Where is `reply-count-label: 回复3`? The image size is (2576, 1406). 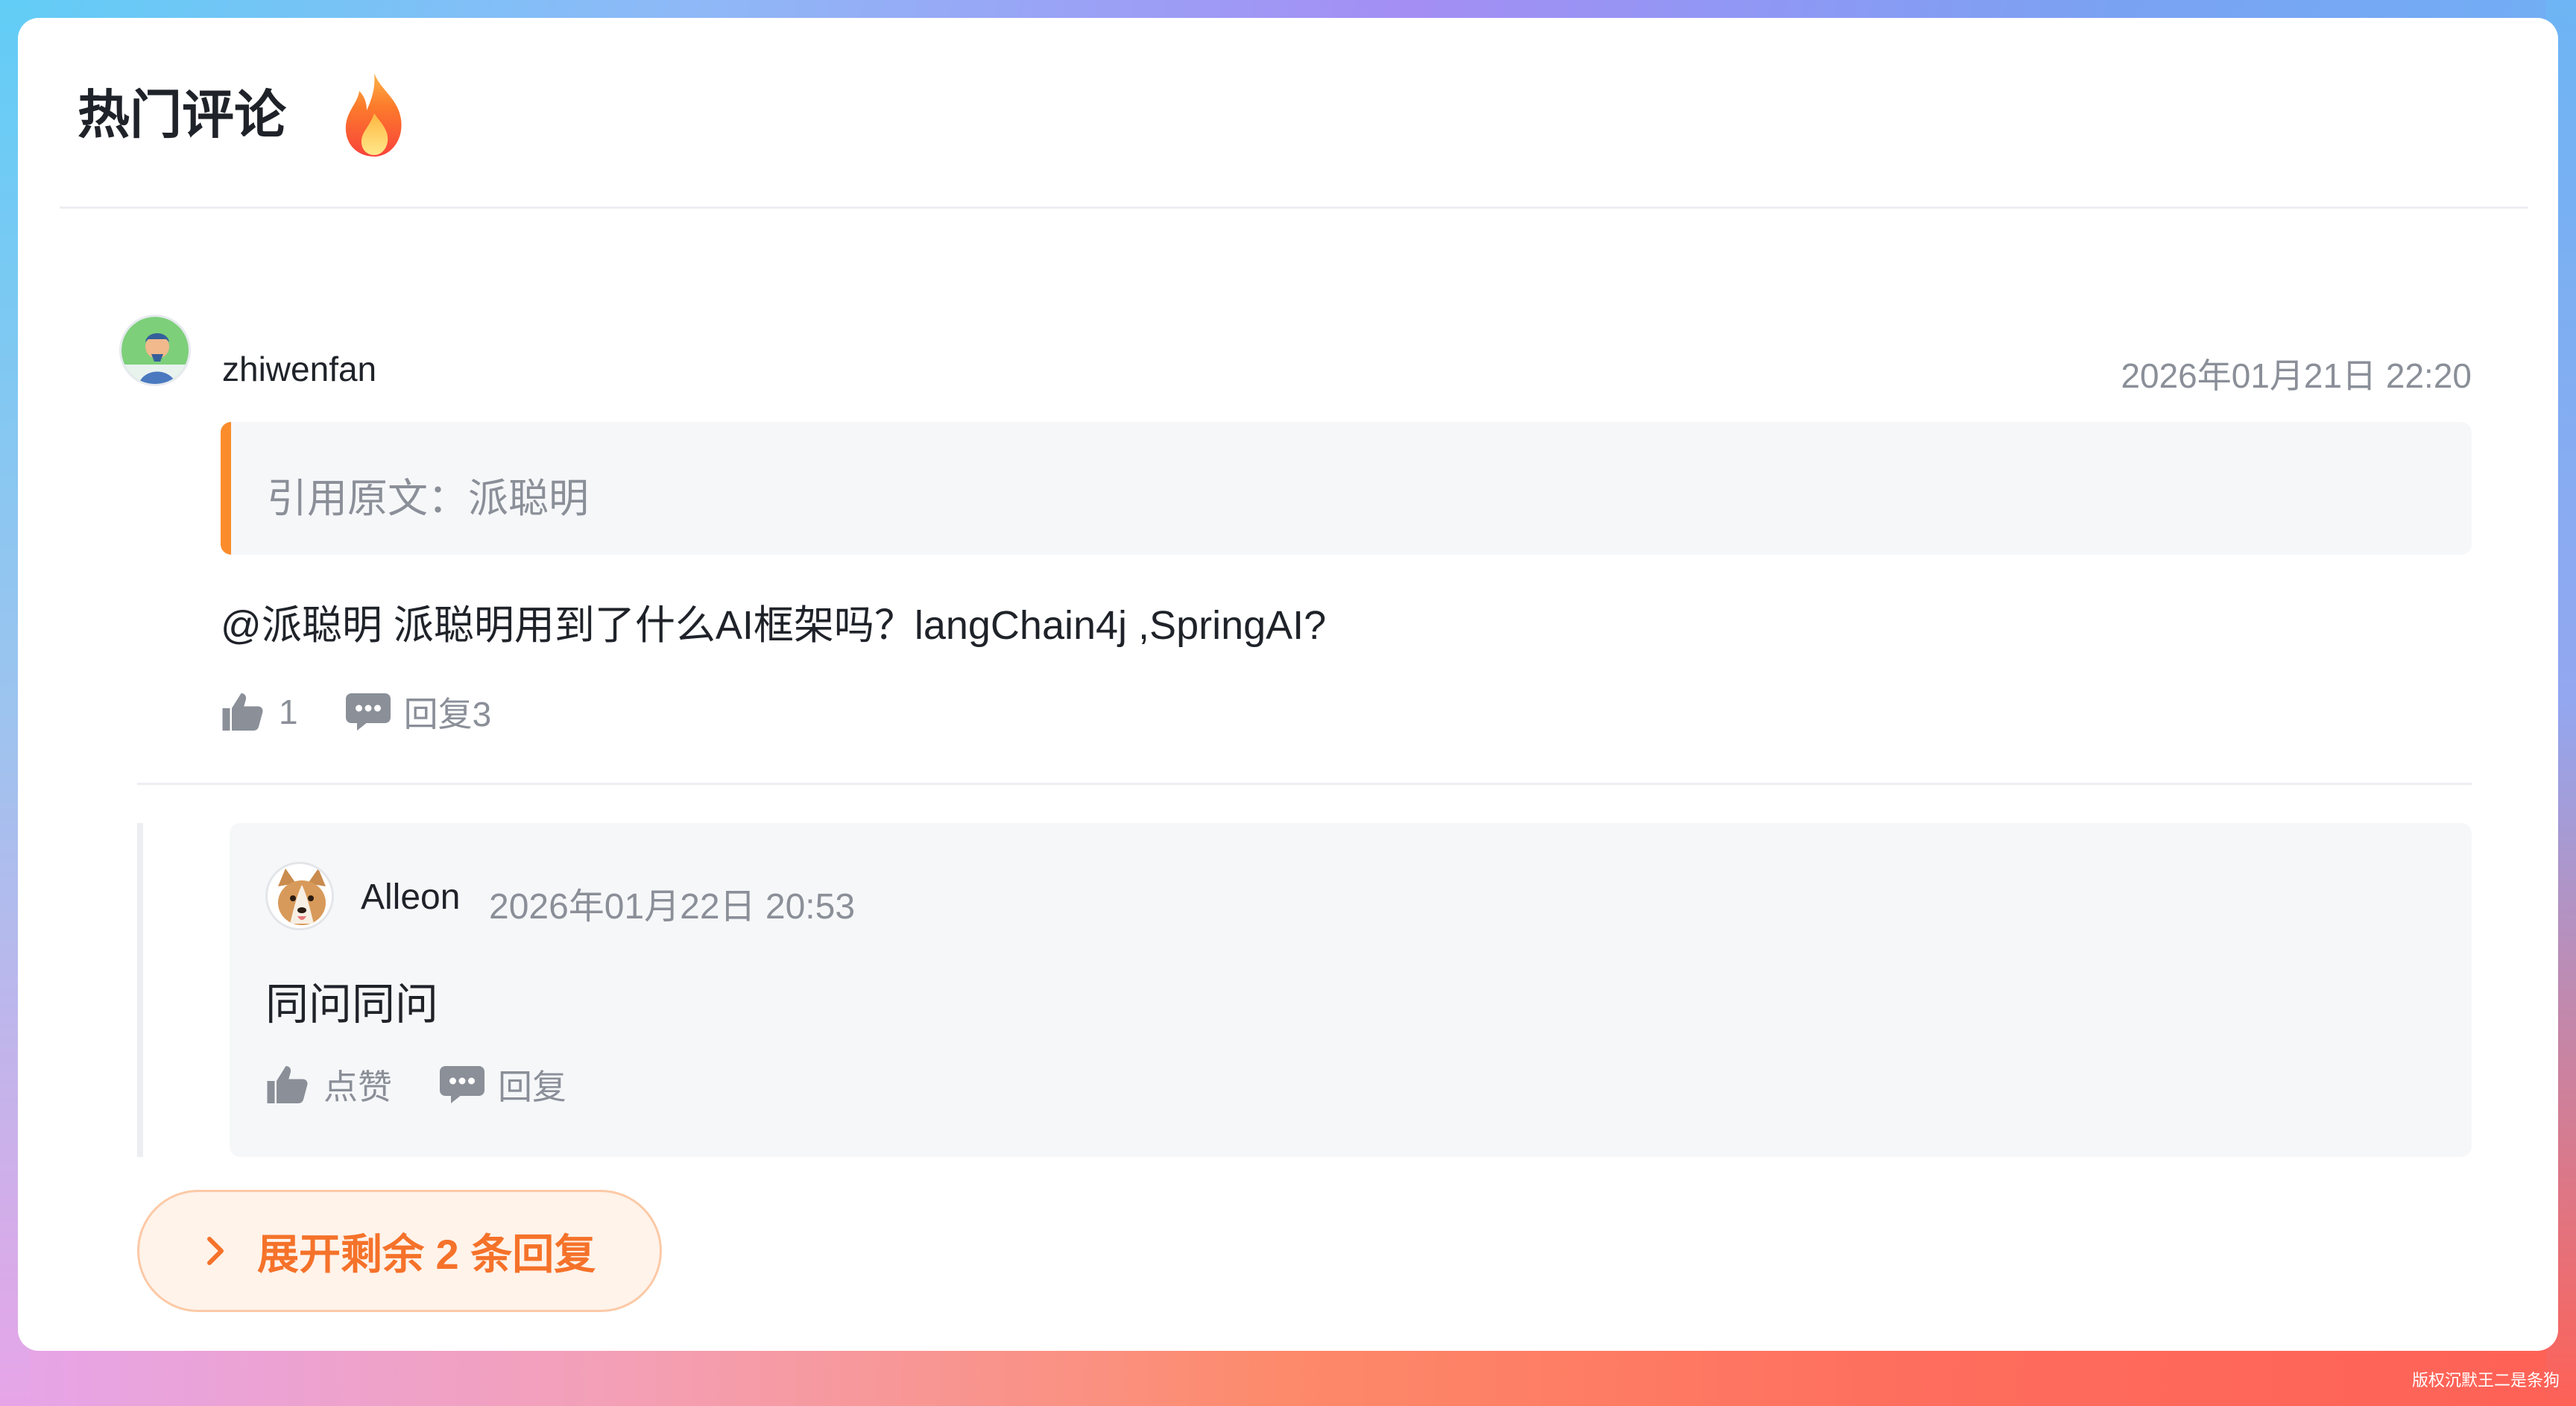 reply-count-label: 回复3 is located at coordinates (447, 714).